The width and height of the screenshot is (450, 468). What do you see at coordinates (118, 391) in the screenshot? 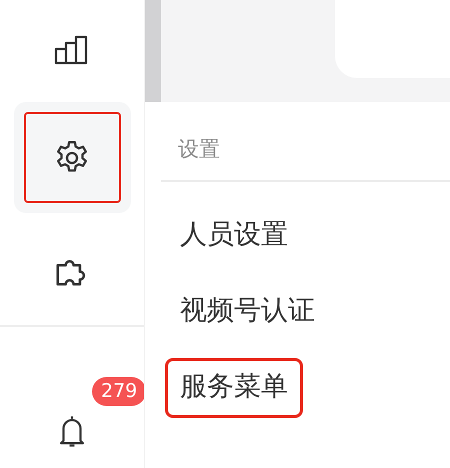
I see `notification-count: 279` at bounding box center [118, 391].